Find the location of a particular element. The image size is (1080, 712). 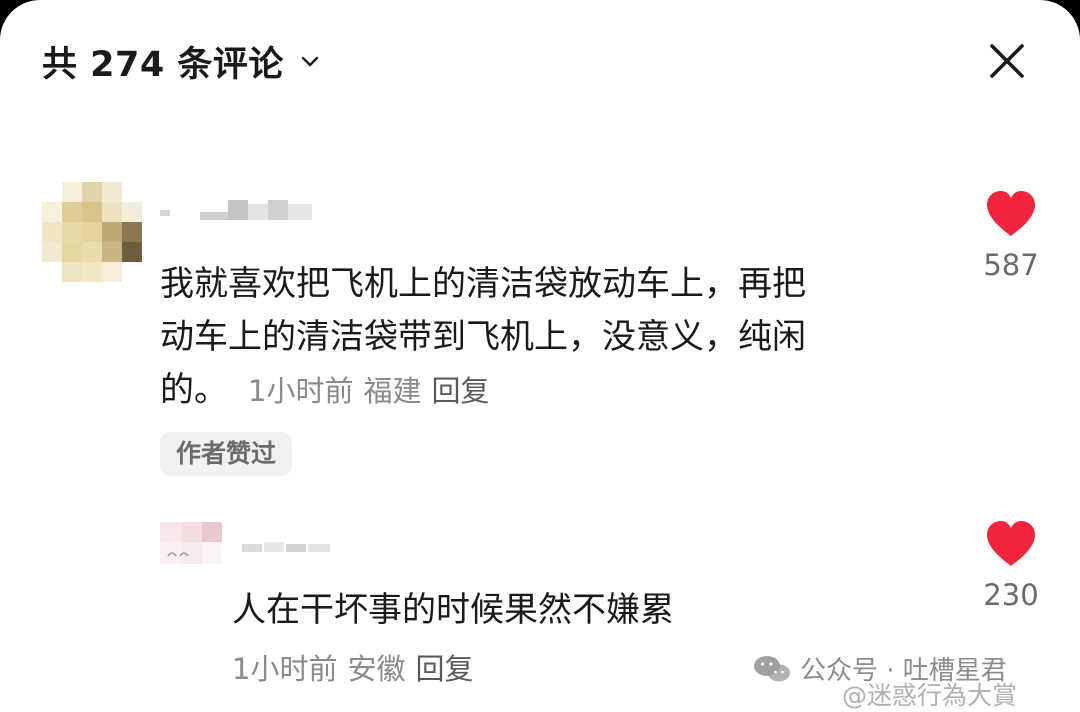

reply-time: 1小时前 is located at coordinates (285, 669).